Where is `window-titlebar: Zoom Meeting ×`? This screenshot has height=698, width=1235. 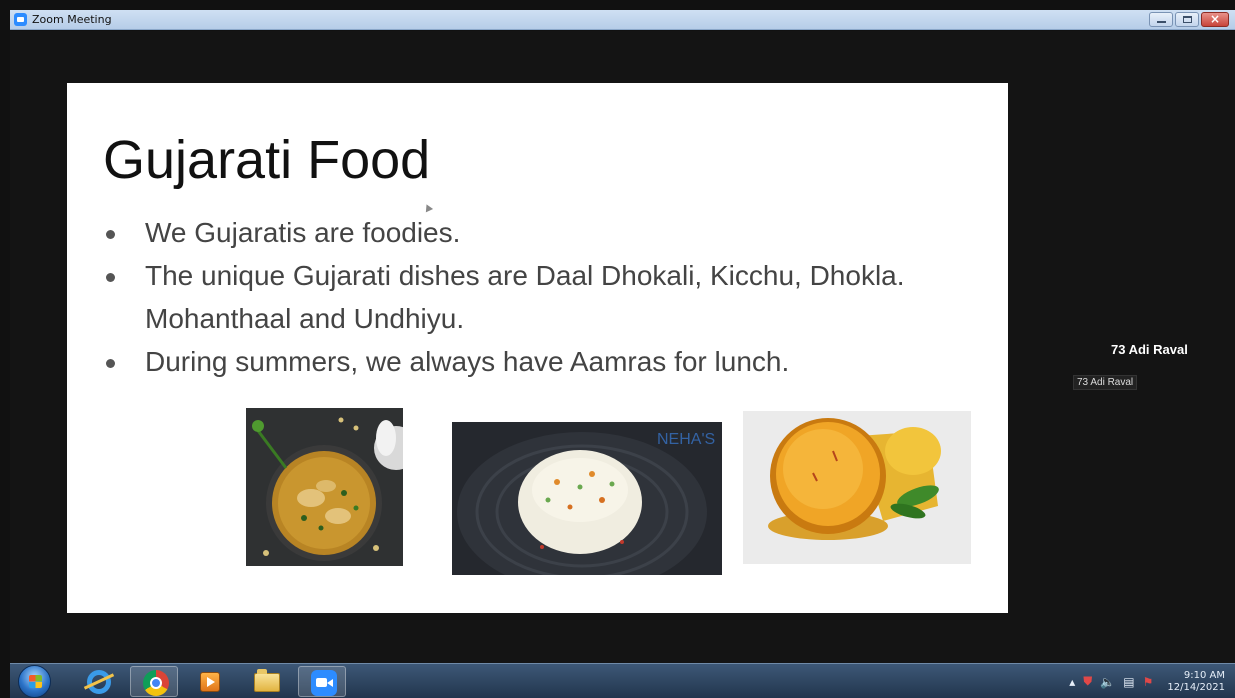 window-titlebar: Zoom Meeting × is located at coordinates (622, 20).